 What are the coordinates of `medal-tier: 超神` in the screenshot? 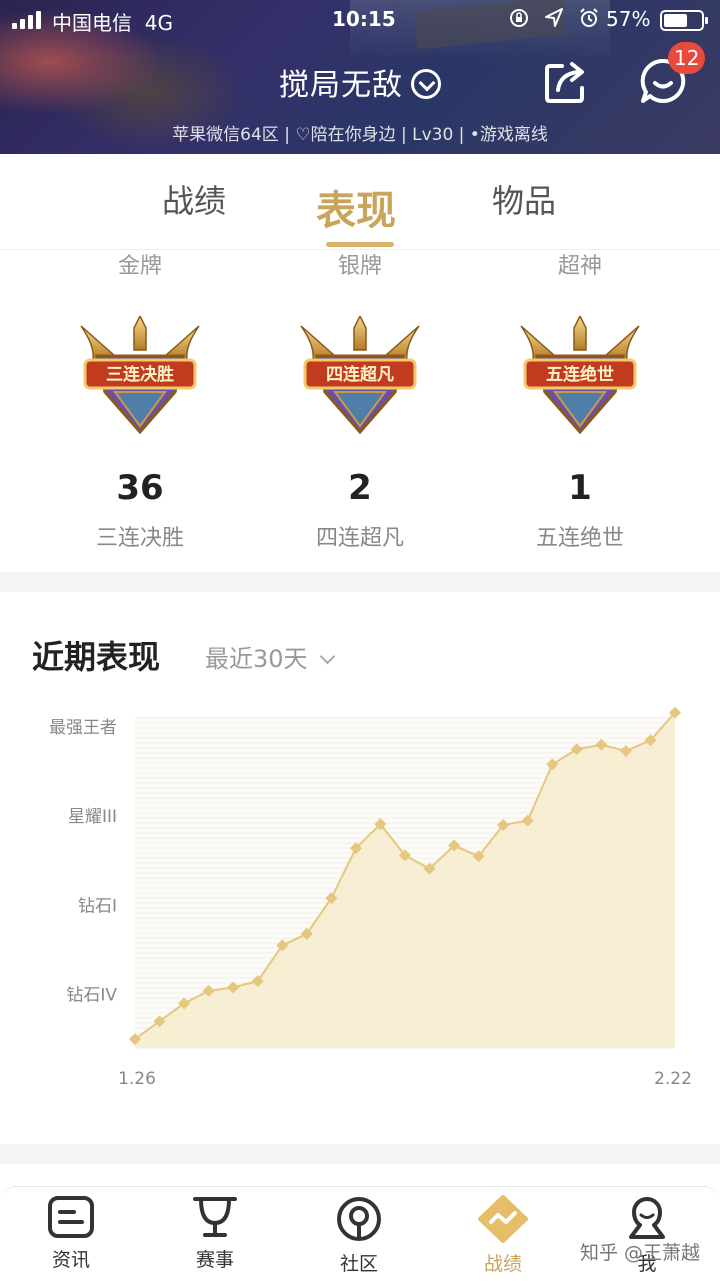 It's located at (579, 266).